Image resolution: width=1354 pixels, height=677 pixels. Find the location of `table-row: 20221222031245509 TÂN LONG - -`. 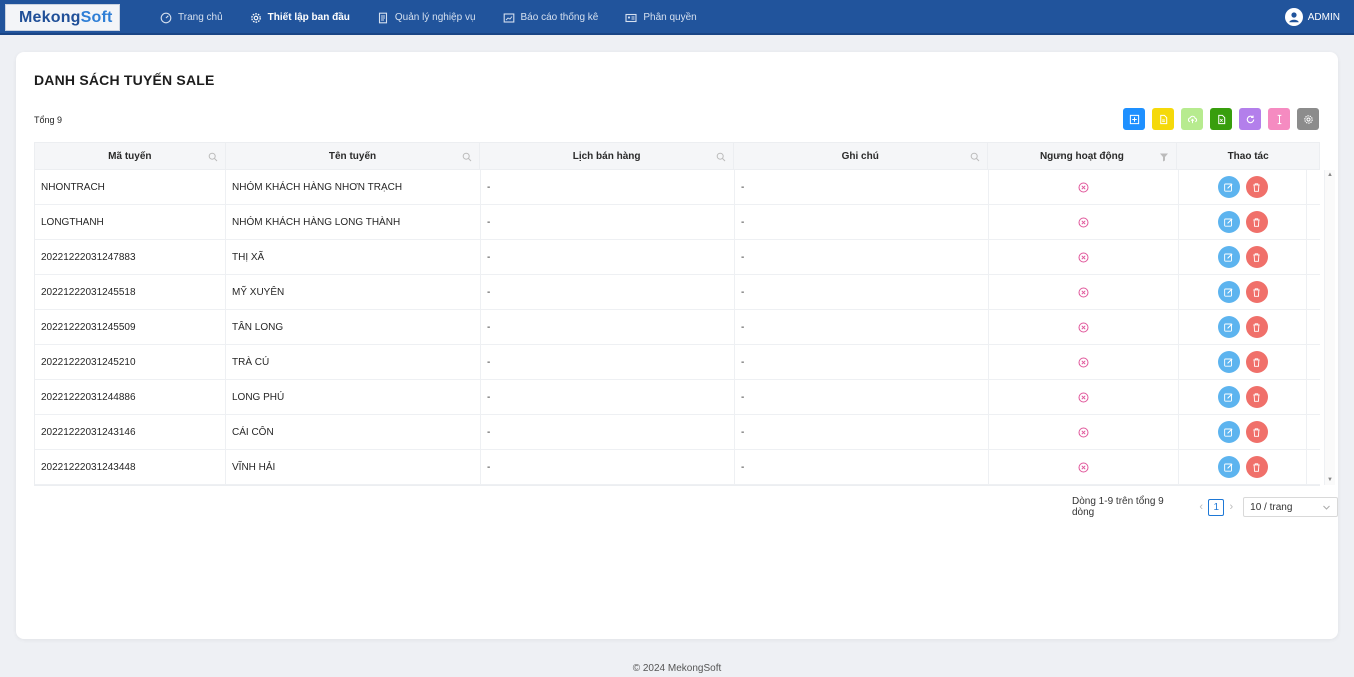

table-row: 20221222031245509 TÂN LONG - - is located at coordinates (677, 327).